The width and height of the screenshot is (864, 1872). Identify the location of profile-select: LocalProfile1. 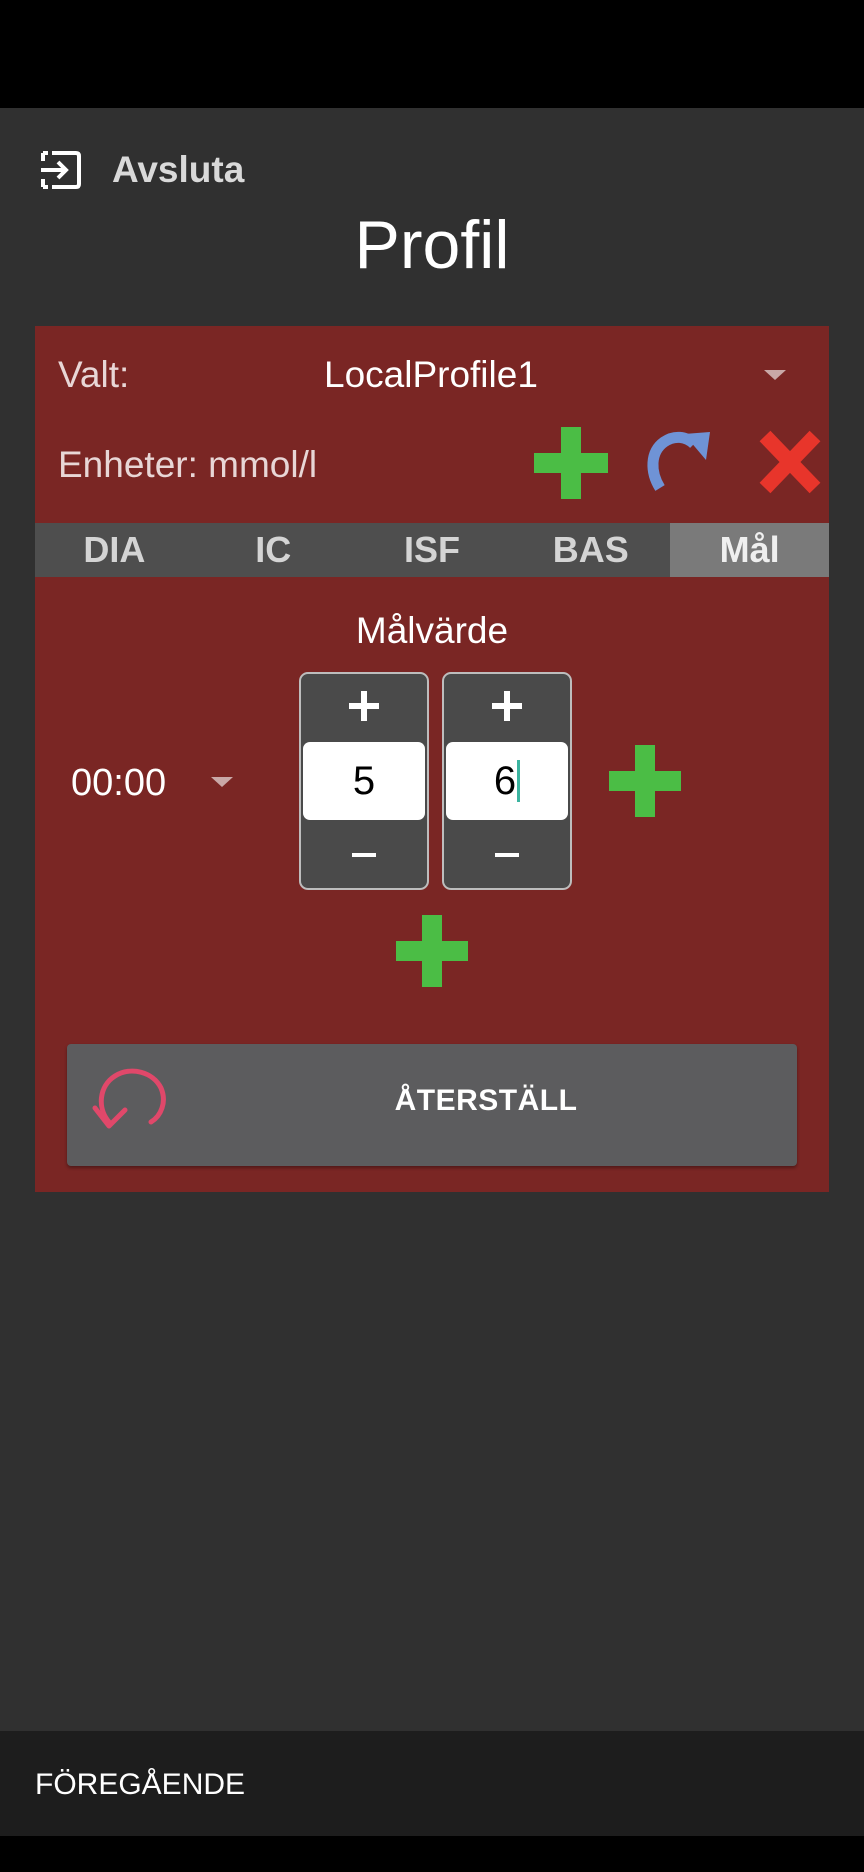
(550, 374).